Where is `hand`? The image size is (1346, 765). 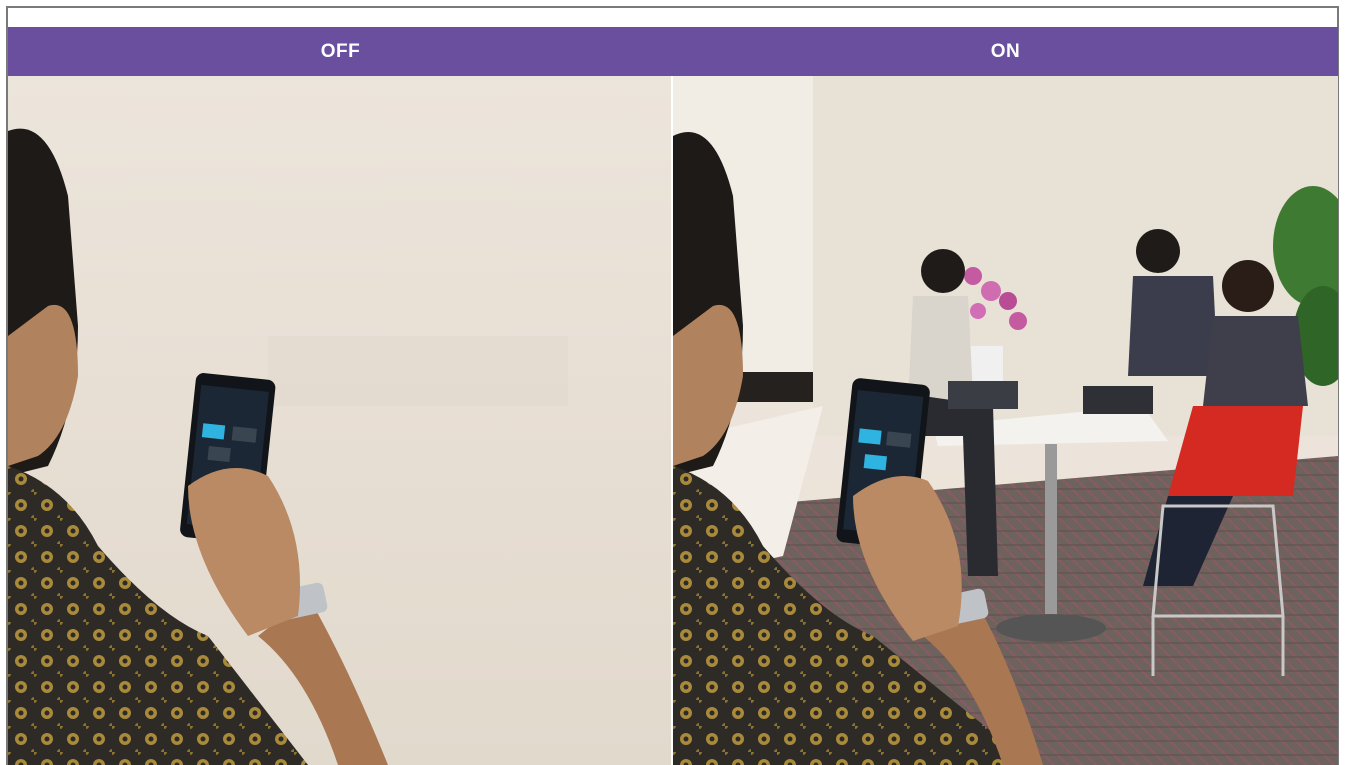
hand is located at coordinates (244, 552).